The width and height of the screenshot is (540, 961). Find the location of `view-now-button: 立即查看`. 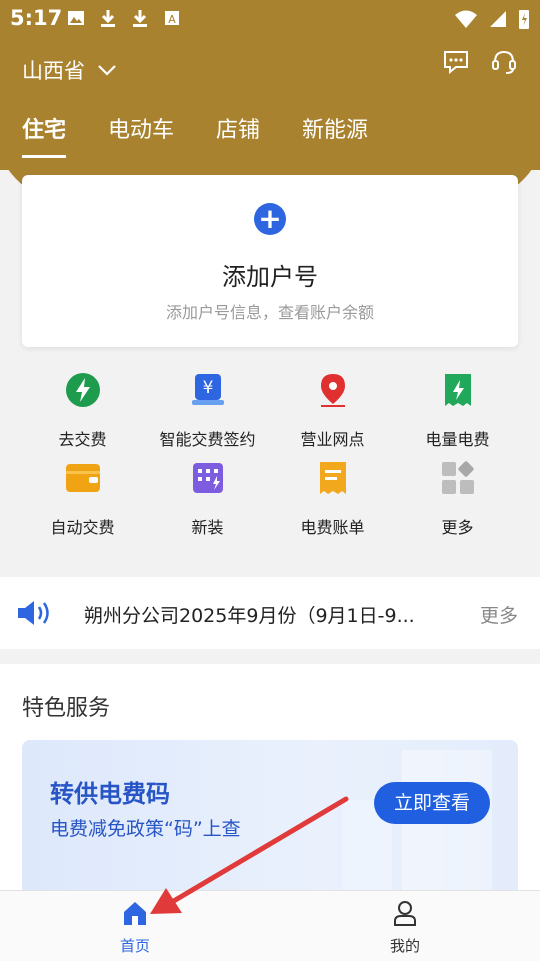

view-now-button: 立即查看 is located at coordinates (432, 803).